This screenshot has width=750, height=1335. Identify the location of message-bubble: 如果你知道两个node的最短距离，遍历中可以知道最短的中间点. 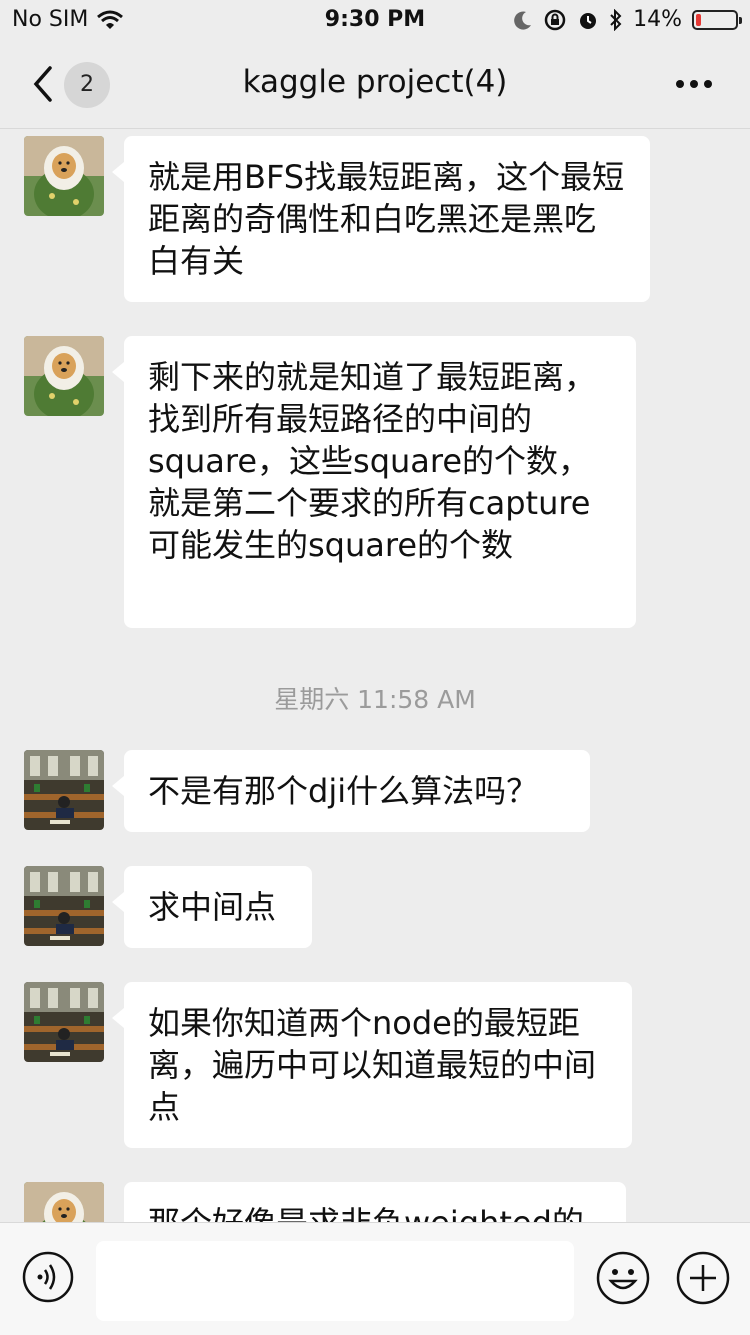
(372, 1065).